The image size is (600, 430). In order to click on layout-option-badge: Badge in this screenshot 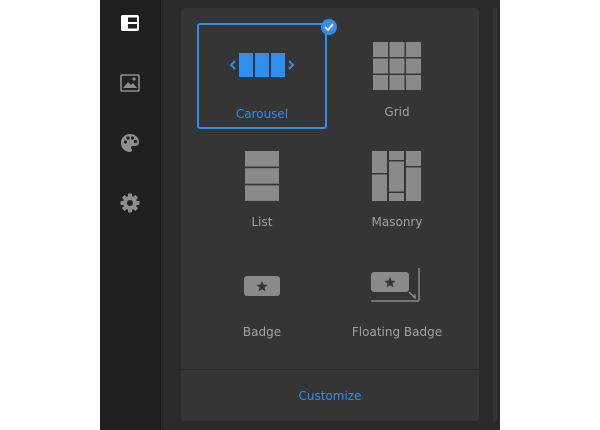, I will do `click(262, 296)`.